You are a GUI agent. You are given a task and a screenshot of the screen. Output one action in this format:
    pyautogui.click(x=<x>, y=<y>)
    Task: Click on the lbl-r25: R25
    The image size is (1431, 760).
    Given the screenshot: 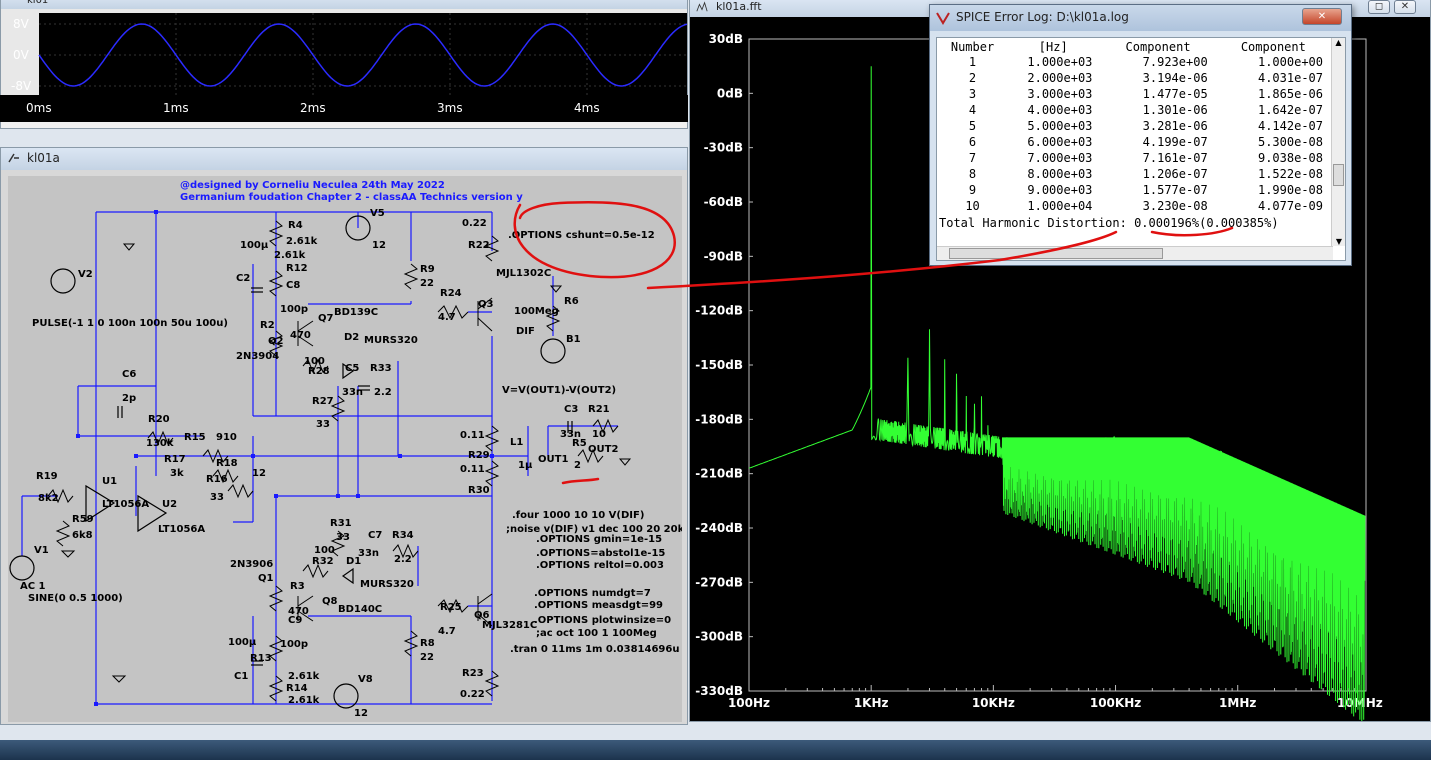 What is the action you would take?
    pyautogui.click(x=451, y=607)
    